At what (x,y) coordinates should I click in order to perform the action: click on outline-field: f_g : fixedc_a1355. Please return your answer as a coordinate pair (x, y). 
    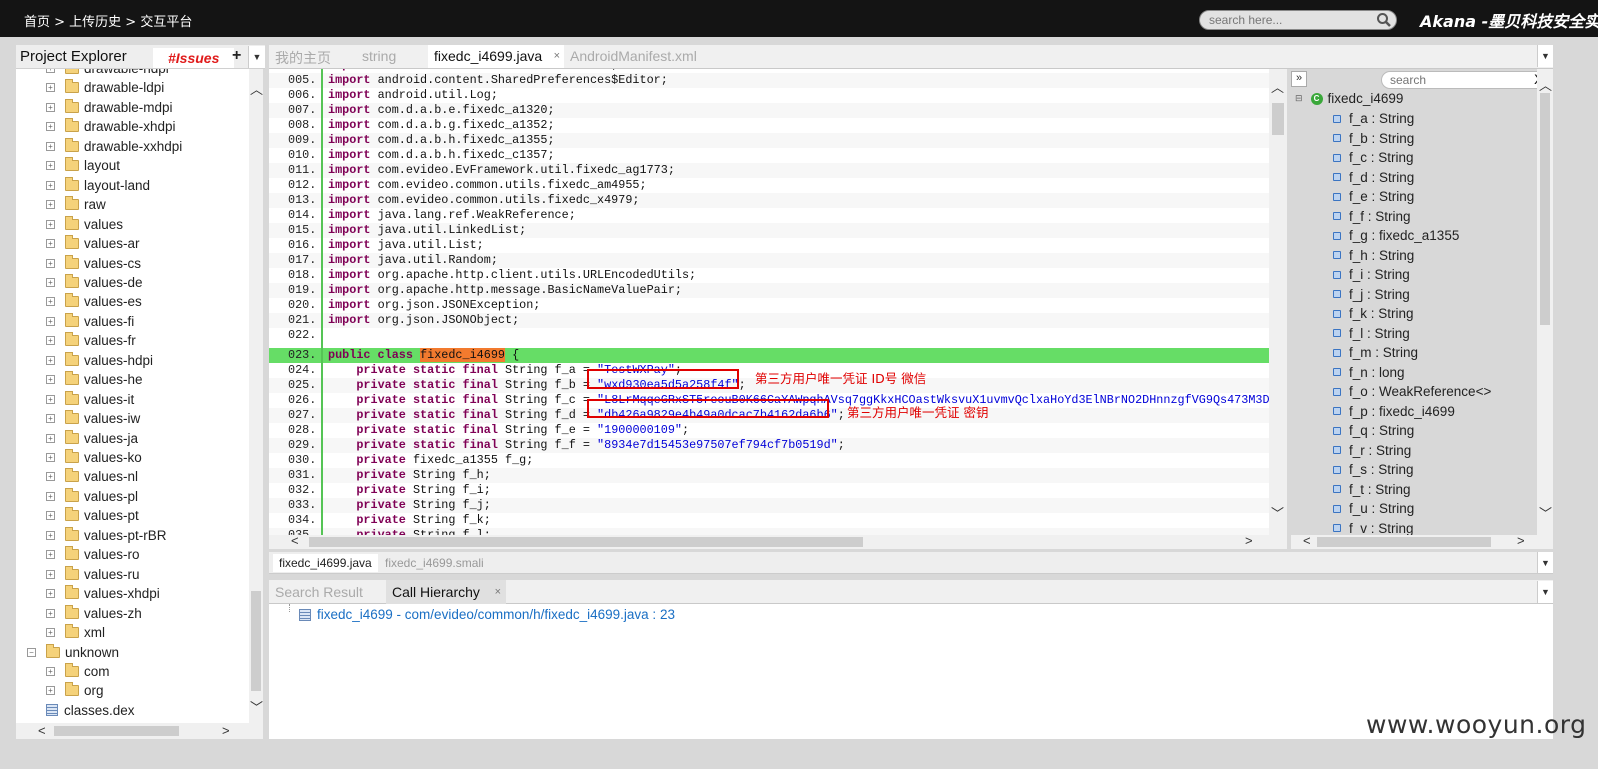
    Looking at the image, I should click on (1396, 235).